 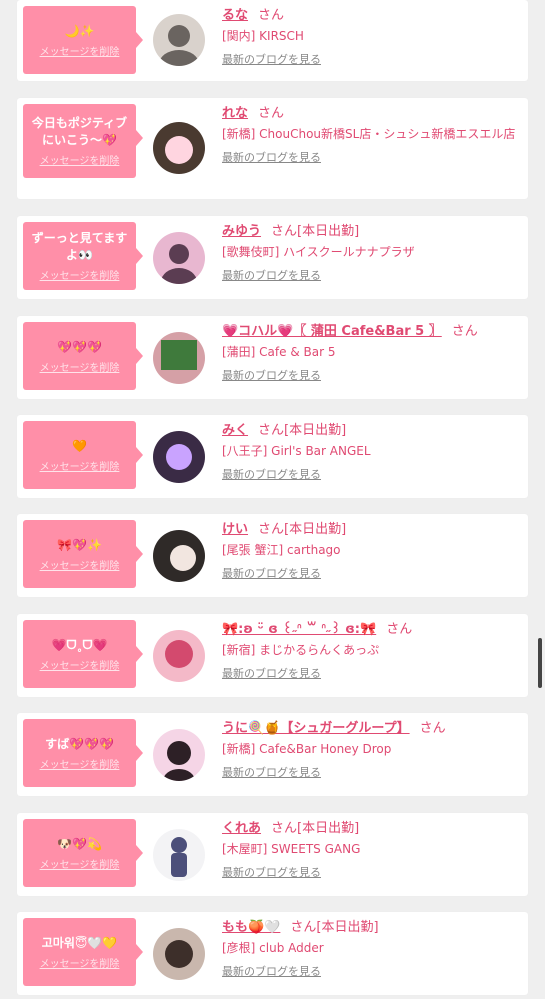 I want to click on message-bubble: 💗ᗜ˳ᗜ💗 メッセージを削除, so click(x=83, y=654).